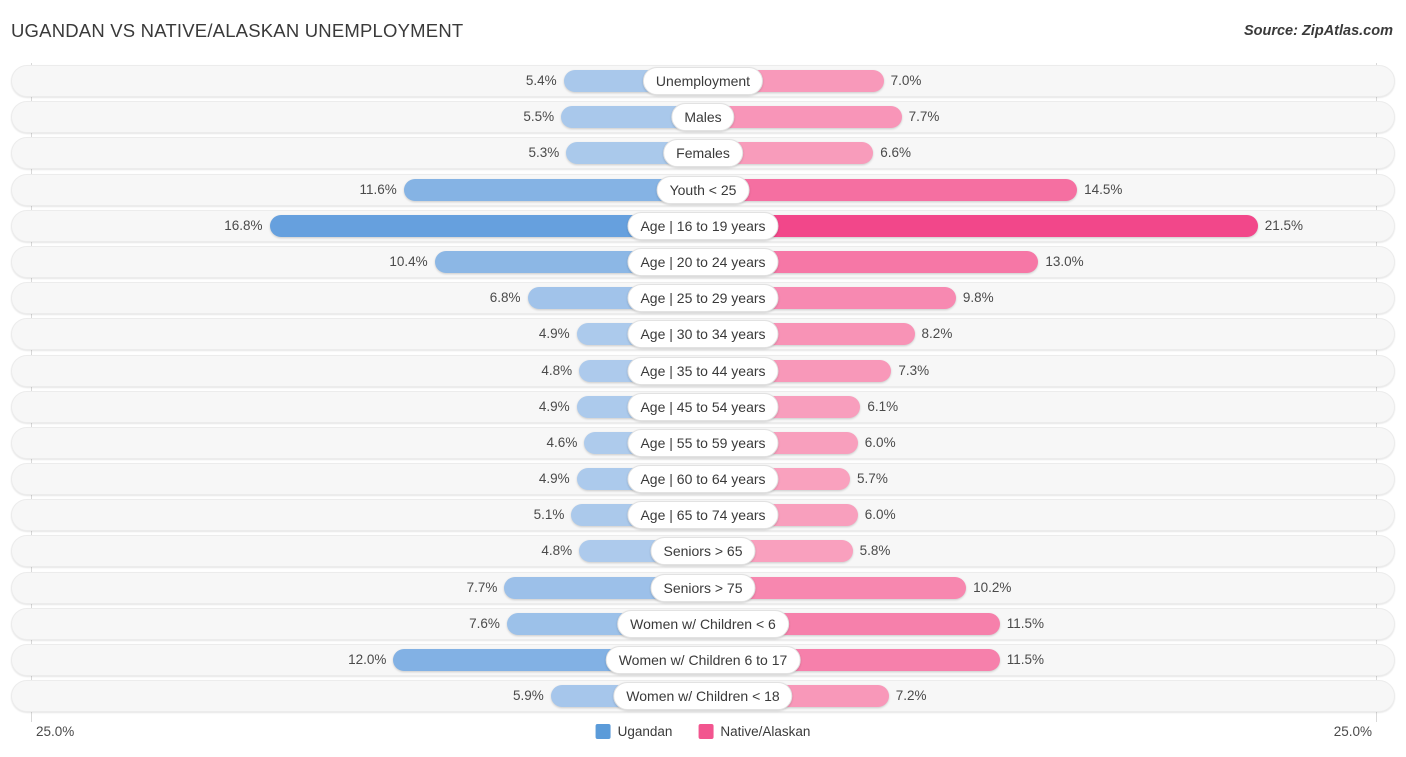  I want to click on chart-row: 4.8% 5.8% Seniors > 65, so click(703, 551).